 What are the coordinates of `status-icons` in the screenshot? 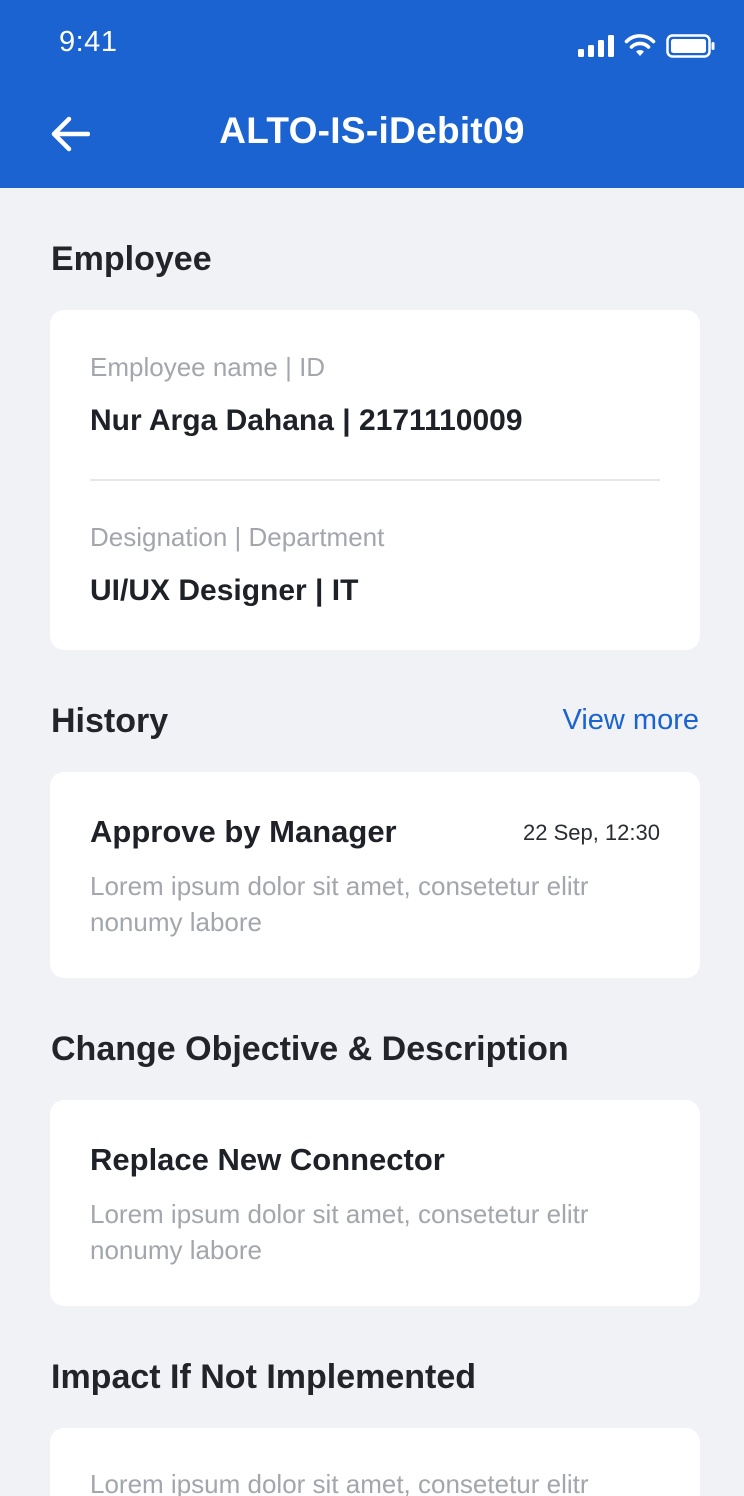 It's located at (647, 46).